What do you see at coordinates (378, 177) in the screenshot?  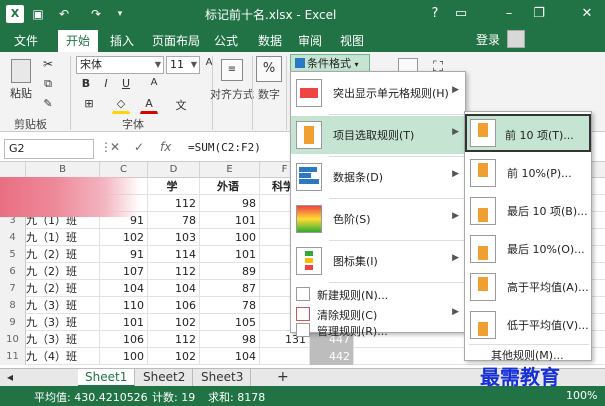 I see `menu-item-data-bars: 数据条(D) ▶` at bounding box center [378, 177].